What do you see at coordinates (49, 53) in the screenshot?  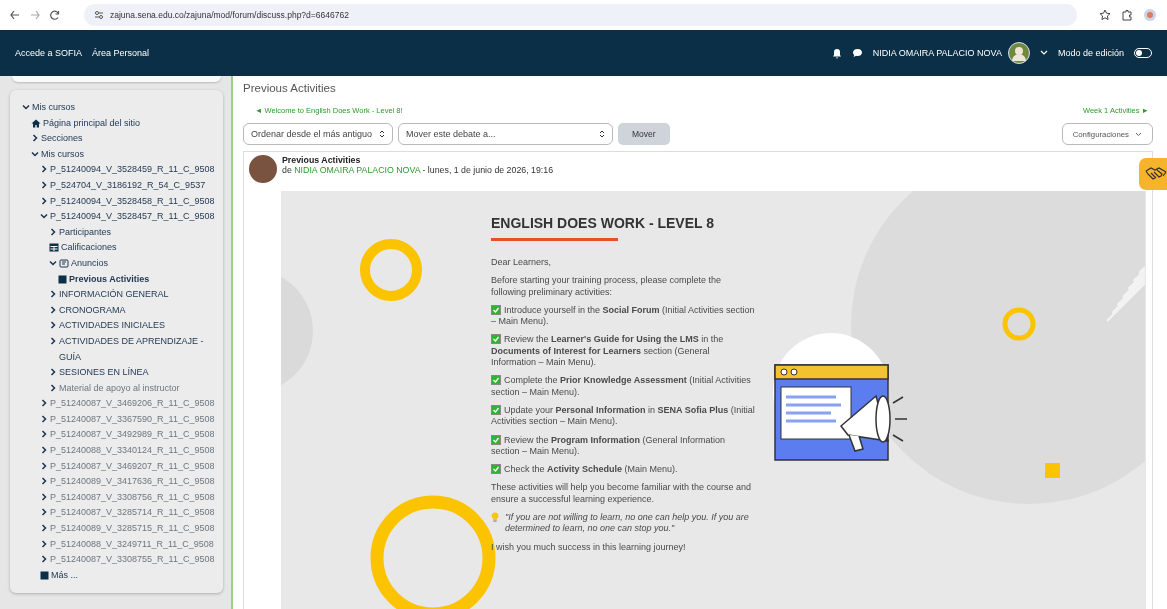 I see `nav-link: Accede a SOFIA` at bounding box center [49, 53].